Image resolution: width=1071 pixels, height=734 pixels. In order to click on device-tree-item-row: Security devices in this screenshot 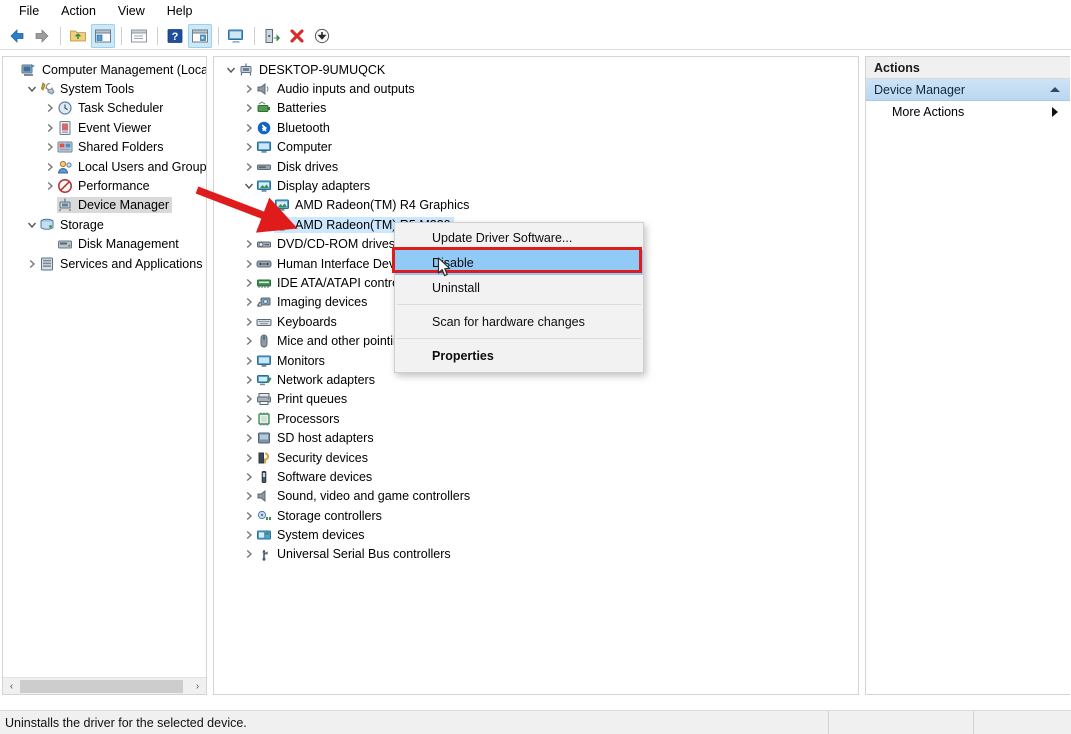, I will do `click(536, 457)`.